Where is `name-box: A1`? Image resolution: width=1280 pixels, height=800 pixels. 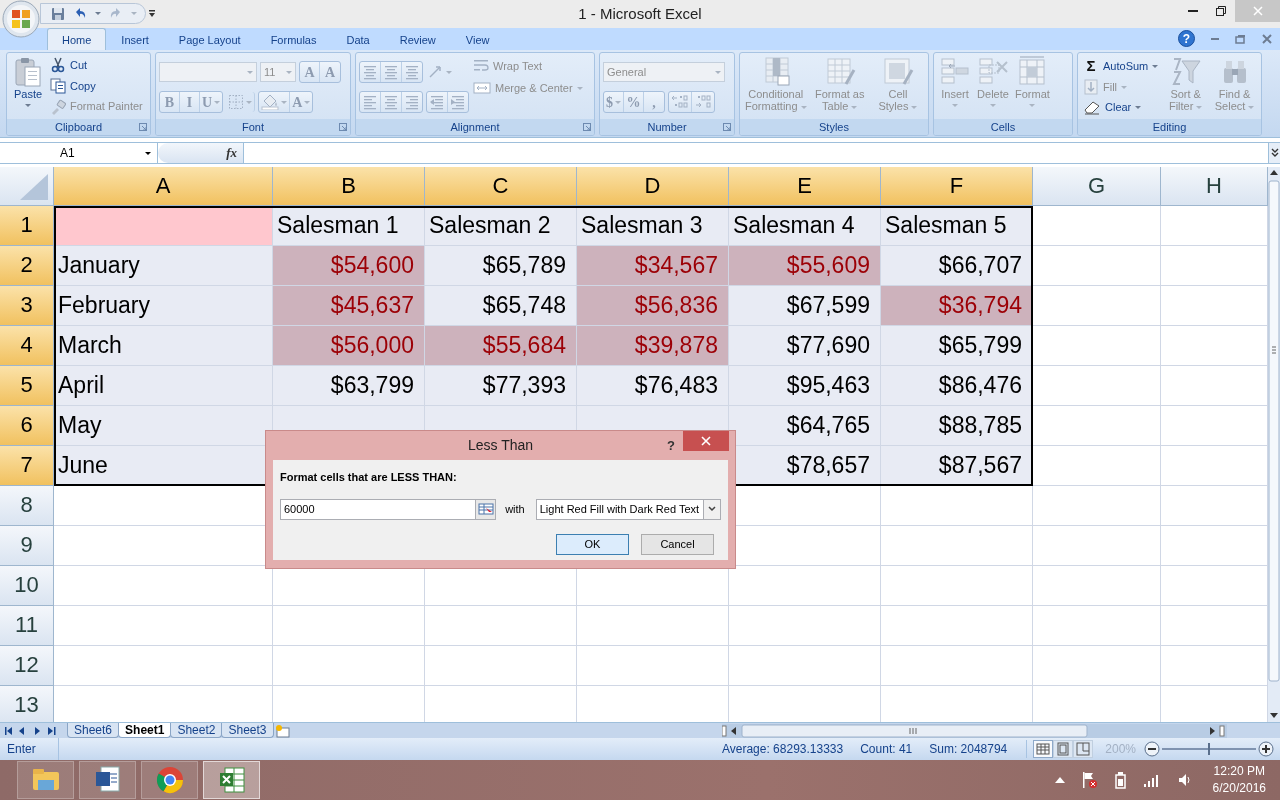 name-box: A1 is located at coordinates (79, 153).